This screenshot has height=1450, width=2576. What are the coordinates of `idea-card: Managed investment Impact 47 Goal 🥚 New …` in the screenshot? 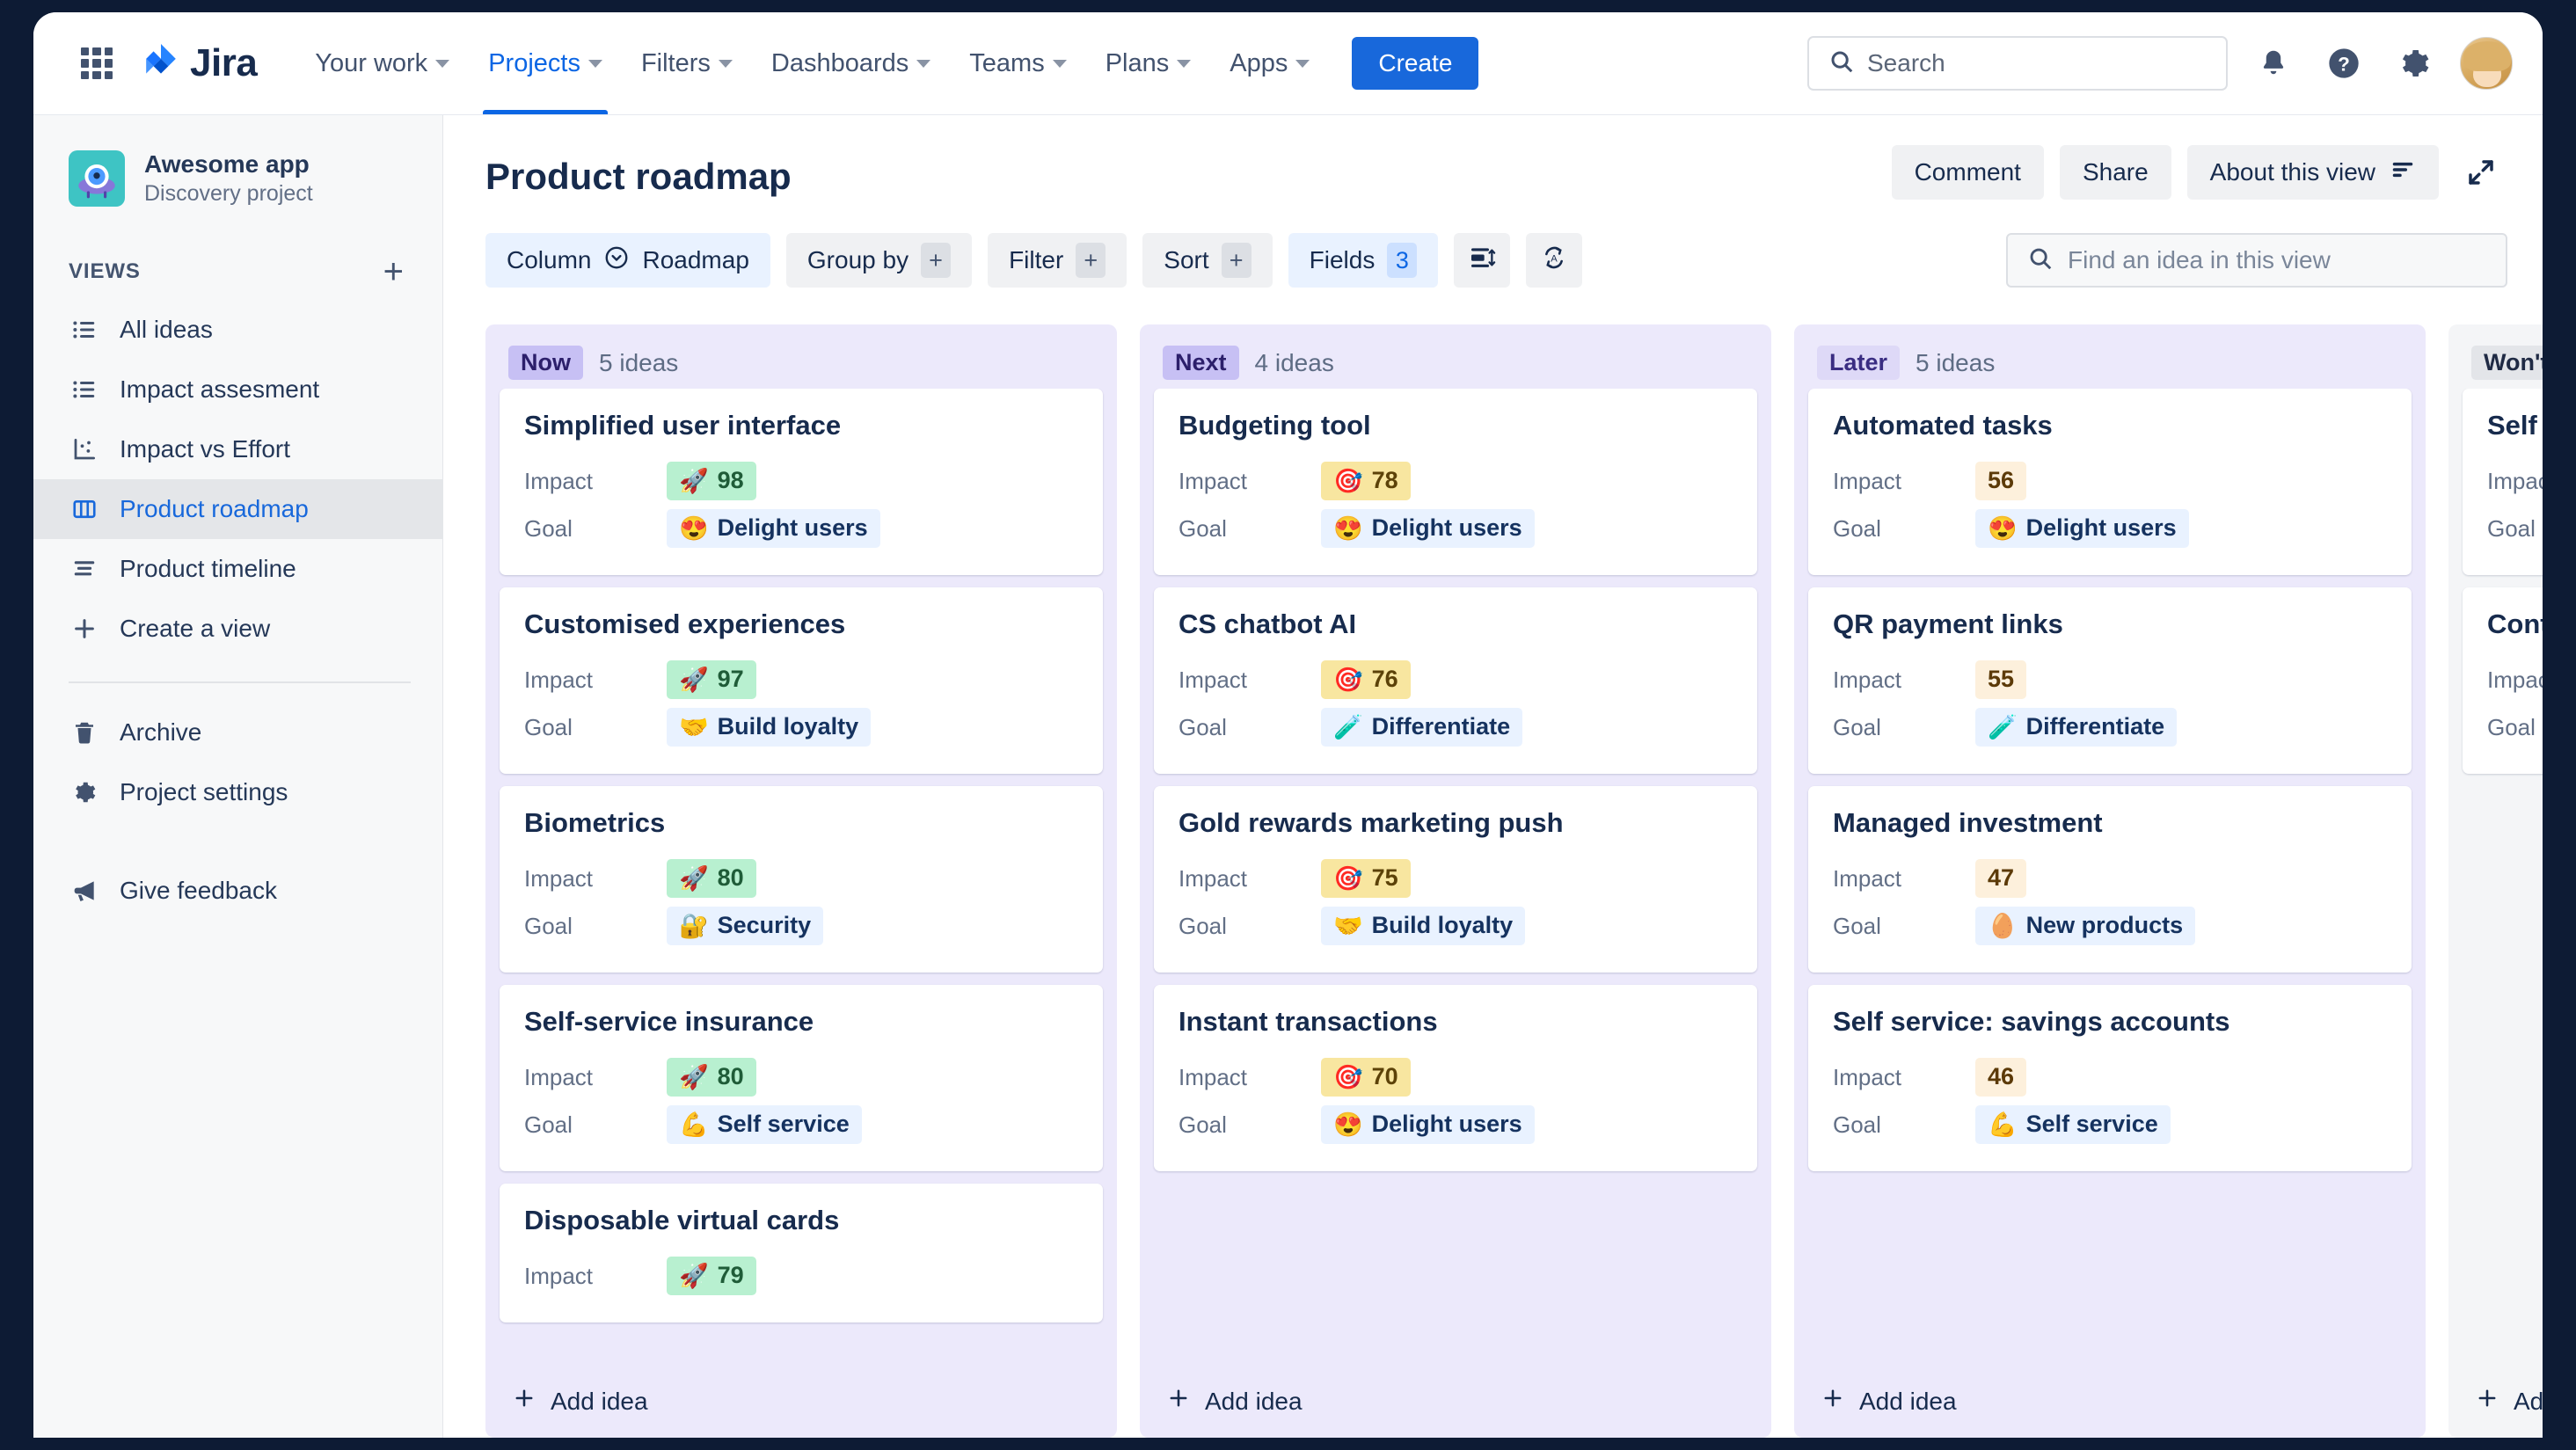 It's located at (2110, 879).